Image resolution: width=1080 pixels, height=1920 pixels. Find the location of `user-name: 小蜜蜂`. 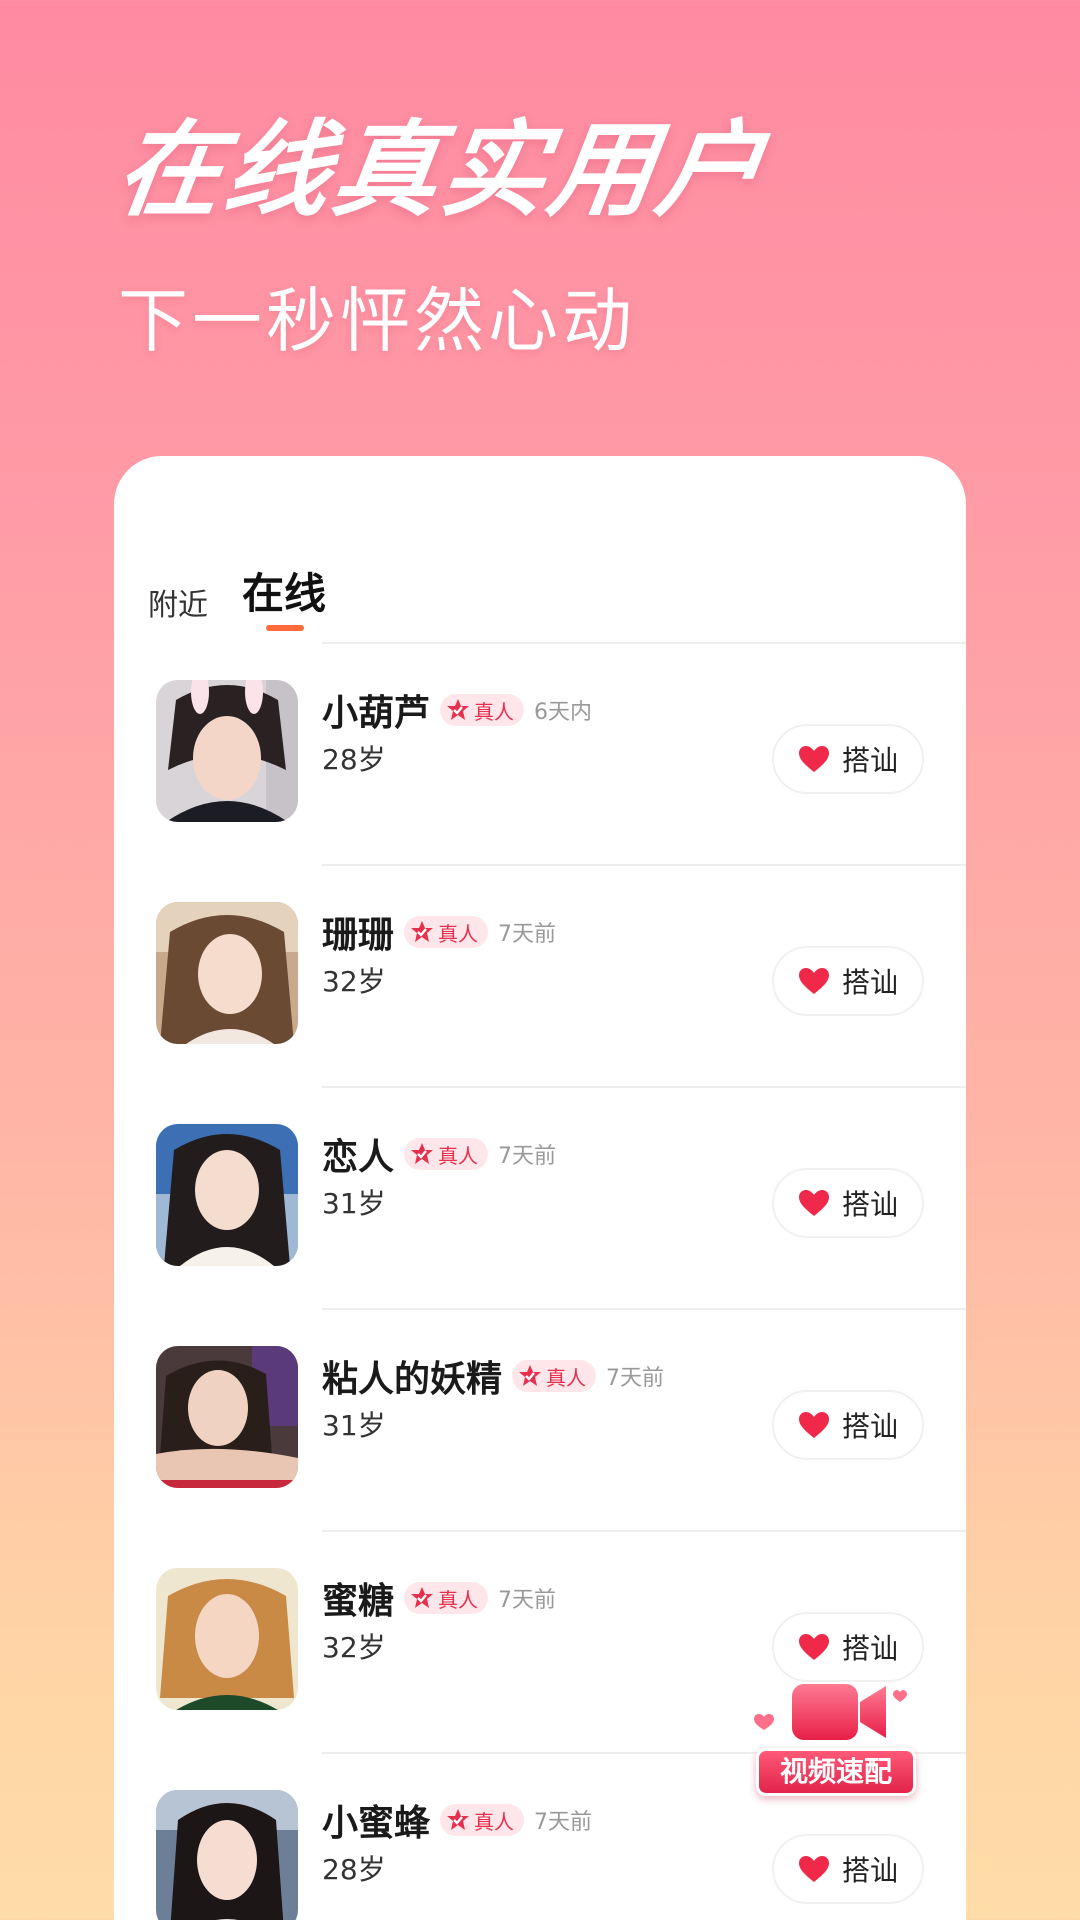

user-name: 小蜜蜂 is located at coordinates (376, 1823).